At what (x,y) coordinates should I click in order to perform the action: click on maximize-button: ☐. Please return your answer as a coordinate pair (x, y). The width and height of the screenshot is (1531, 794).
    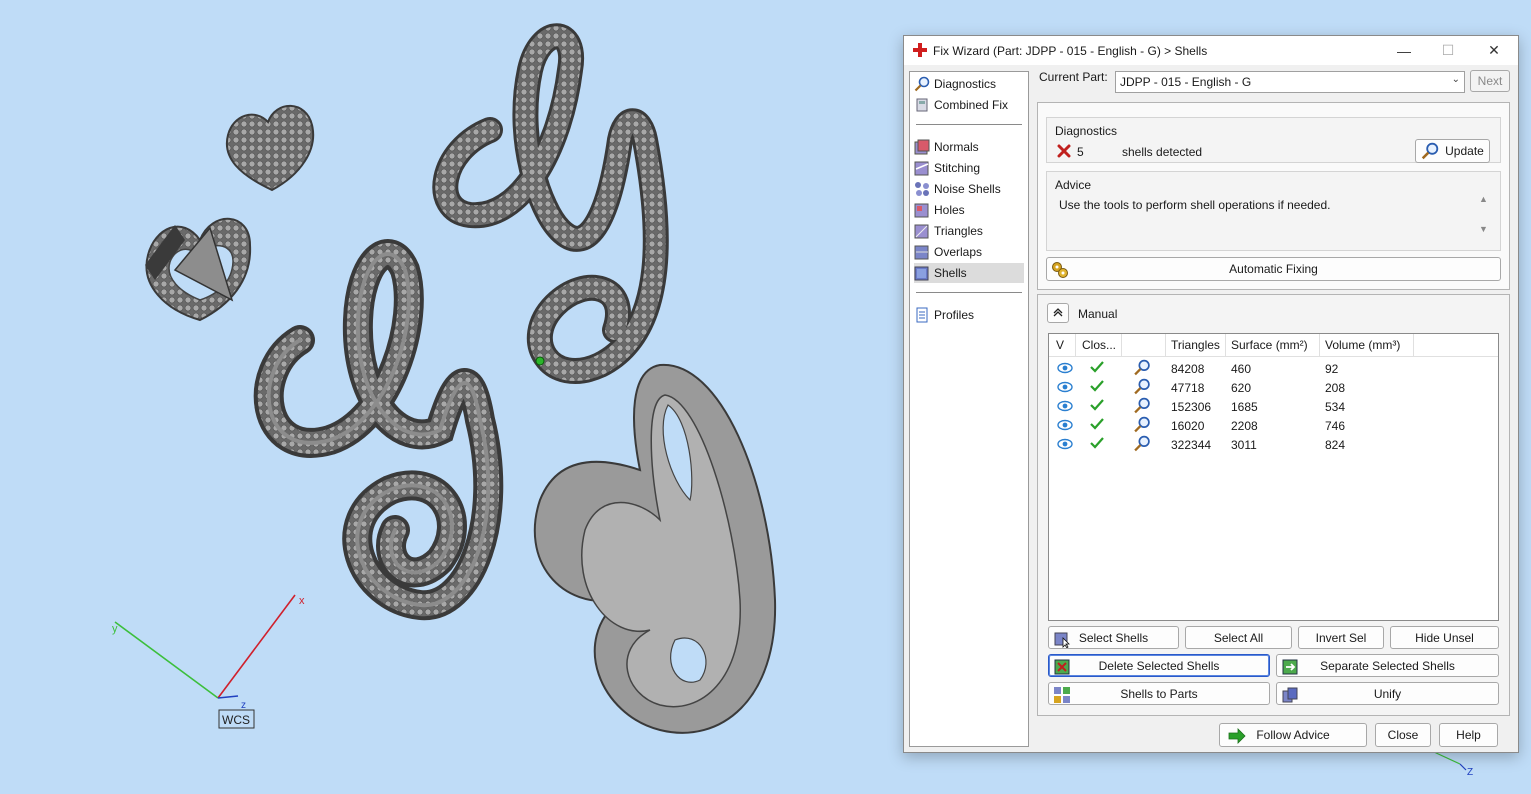
    Looking at the image, I should click on (1448, 50).